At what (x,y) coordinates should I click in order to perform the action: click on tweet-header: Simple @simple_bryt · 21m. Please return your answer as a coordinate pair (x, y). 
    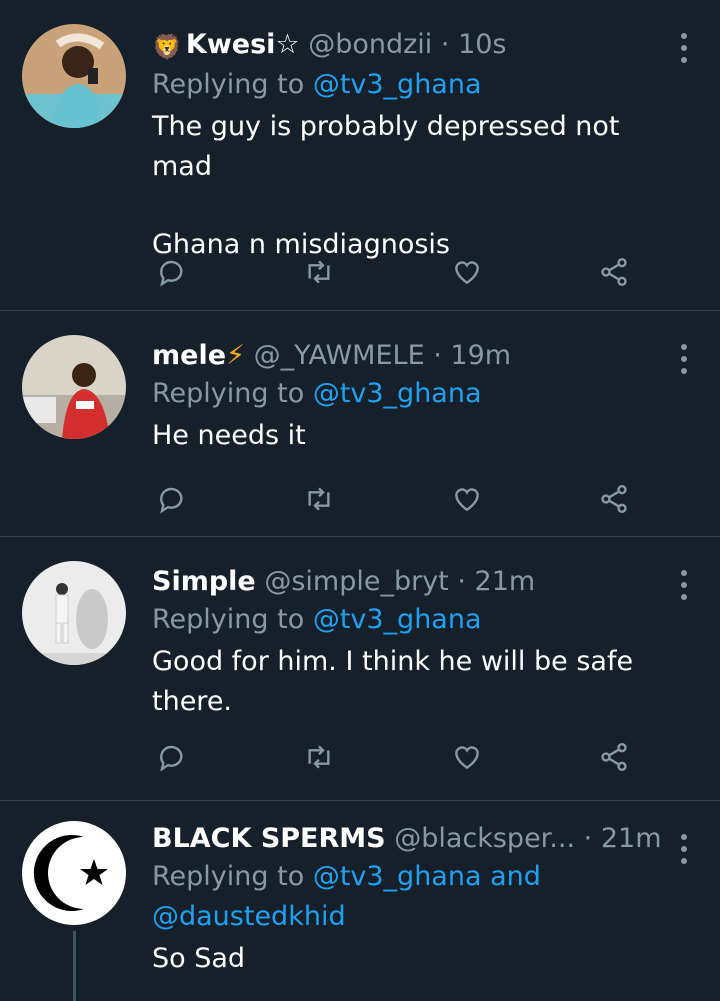
    Looking at the image, I should click on (413, 582).